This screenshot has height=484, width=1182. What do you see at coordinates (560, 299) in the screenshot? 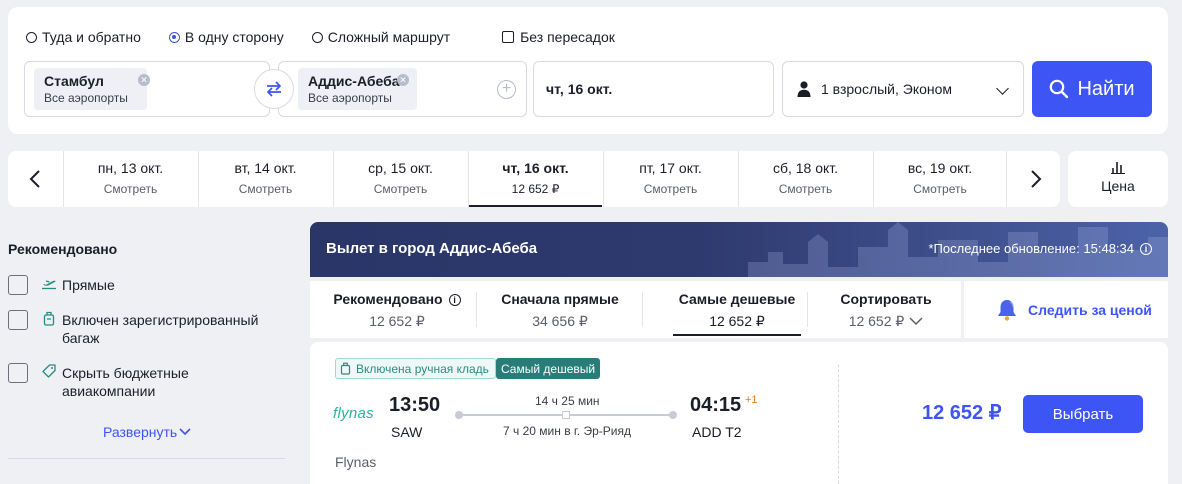
I see `sort-title: Сначала прямые` at bounding box center [560, 299].